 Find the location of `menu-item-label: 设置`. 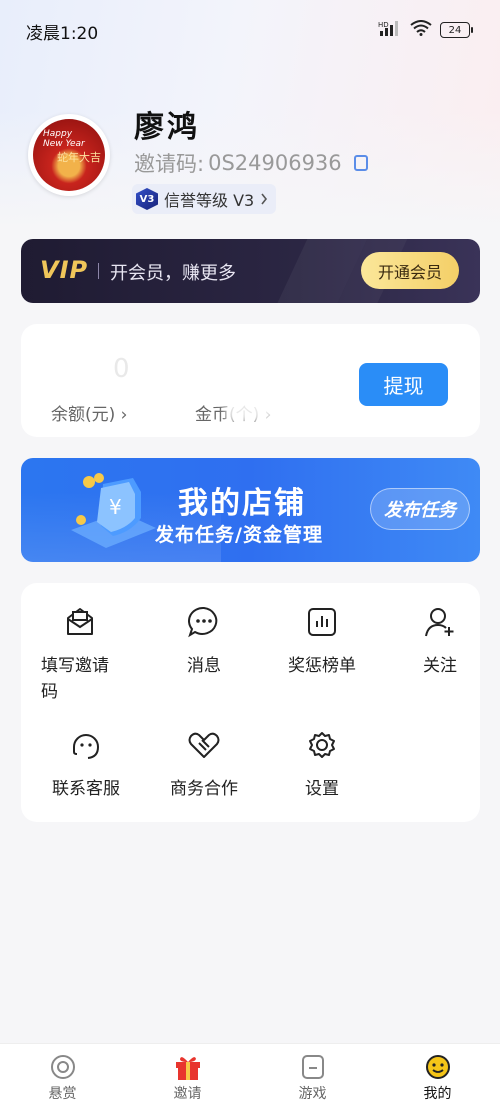

menu-item-label: 设置 is located at coordinates (322, 789).